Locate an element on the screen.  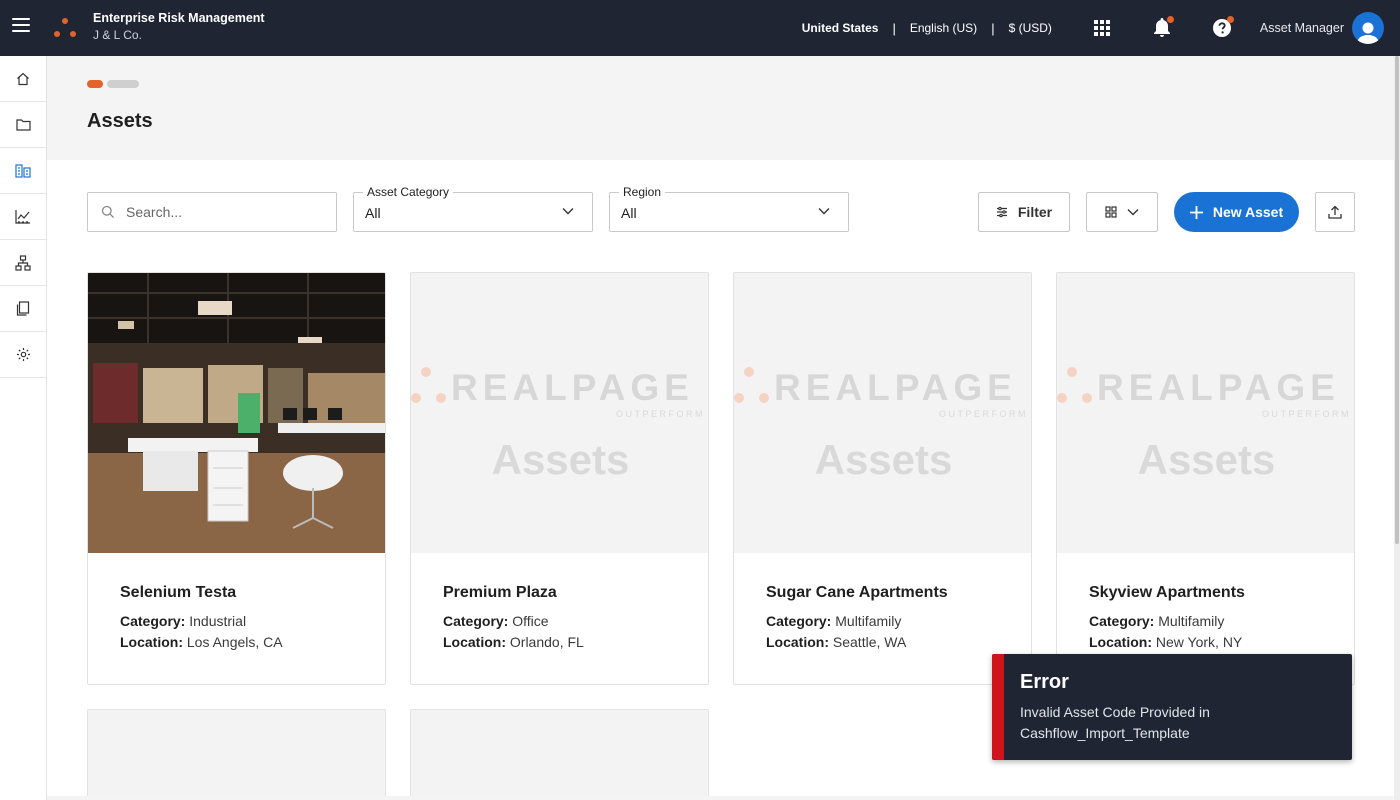
new-asset-button: New Asset is located at coordinates (1236, 212).